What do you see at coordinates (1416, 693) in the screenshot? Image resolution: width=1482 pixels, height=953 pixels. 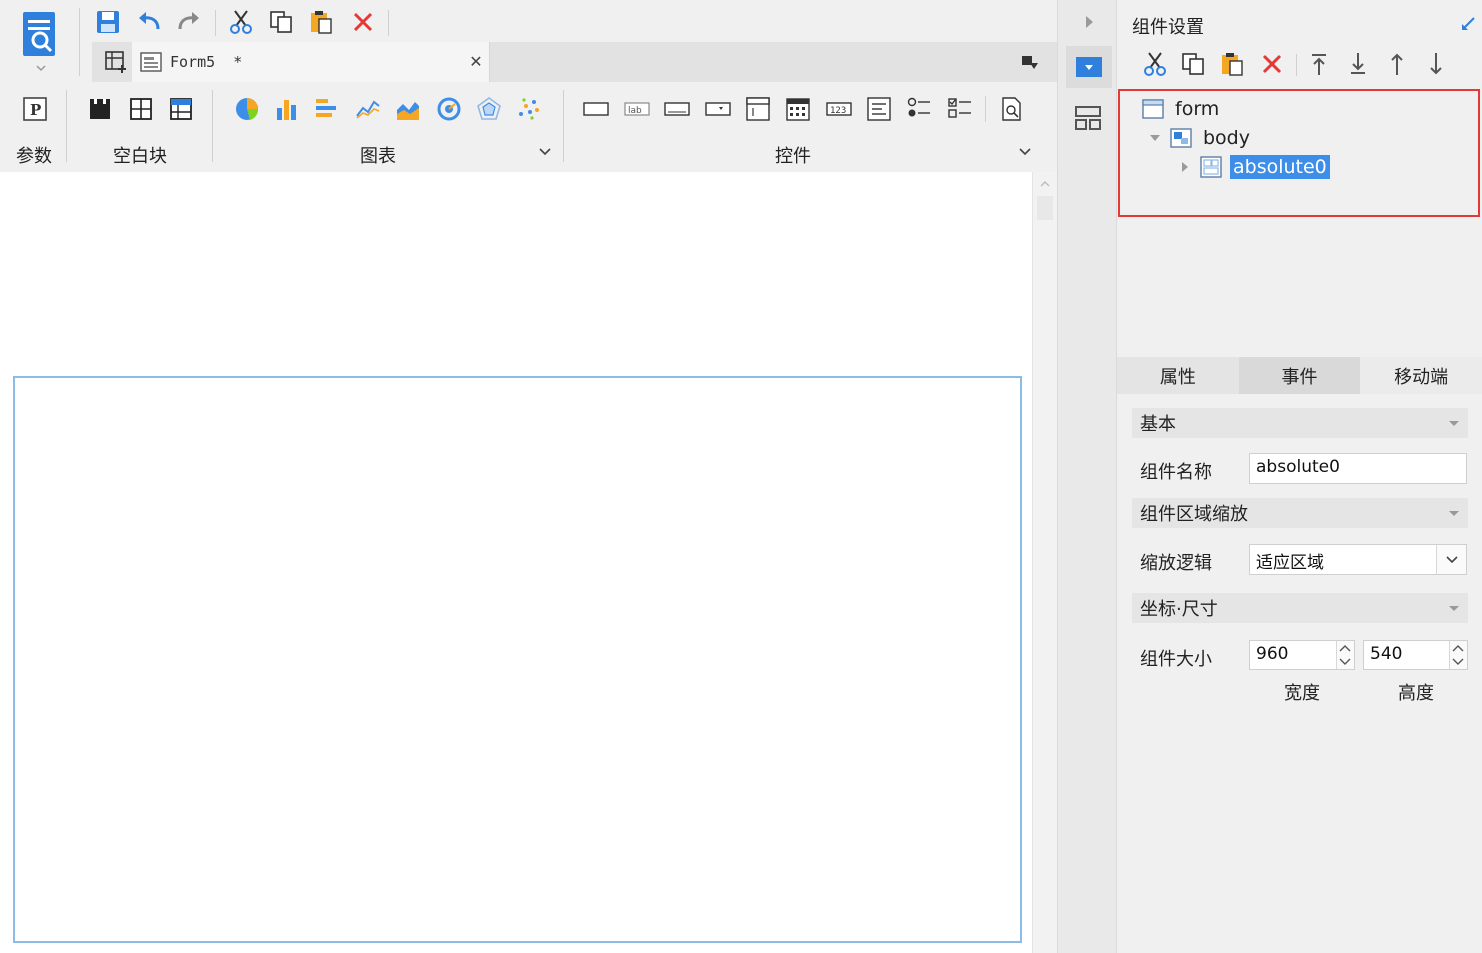 I see `height-caption: 高度` at bounding box center [1416, 693].